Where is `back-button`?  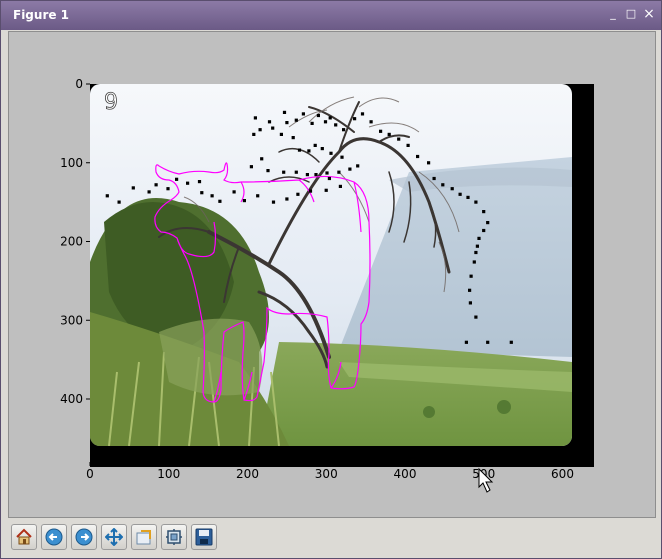
back-button is located at coordinates (54, 537).